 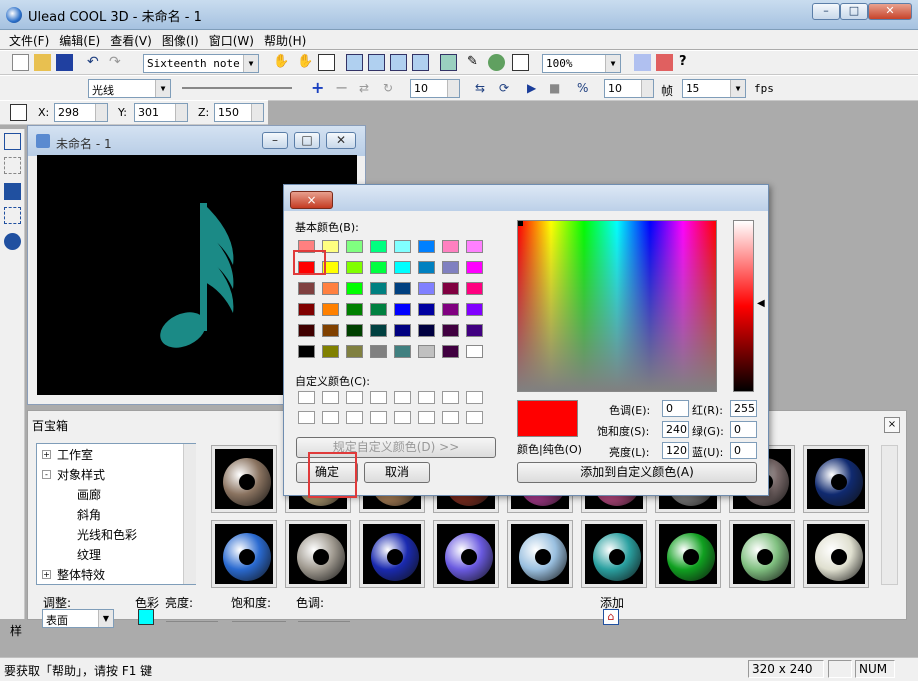 What do you see at coordinates (326, 62) in the screenshot?
I see `select-object-icon` at bounding box center [326, 62].